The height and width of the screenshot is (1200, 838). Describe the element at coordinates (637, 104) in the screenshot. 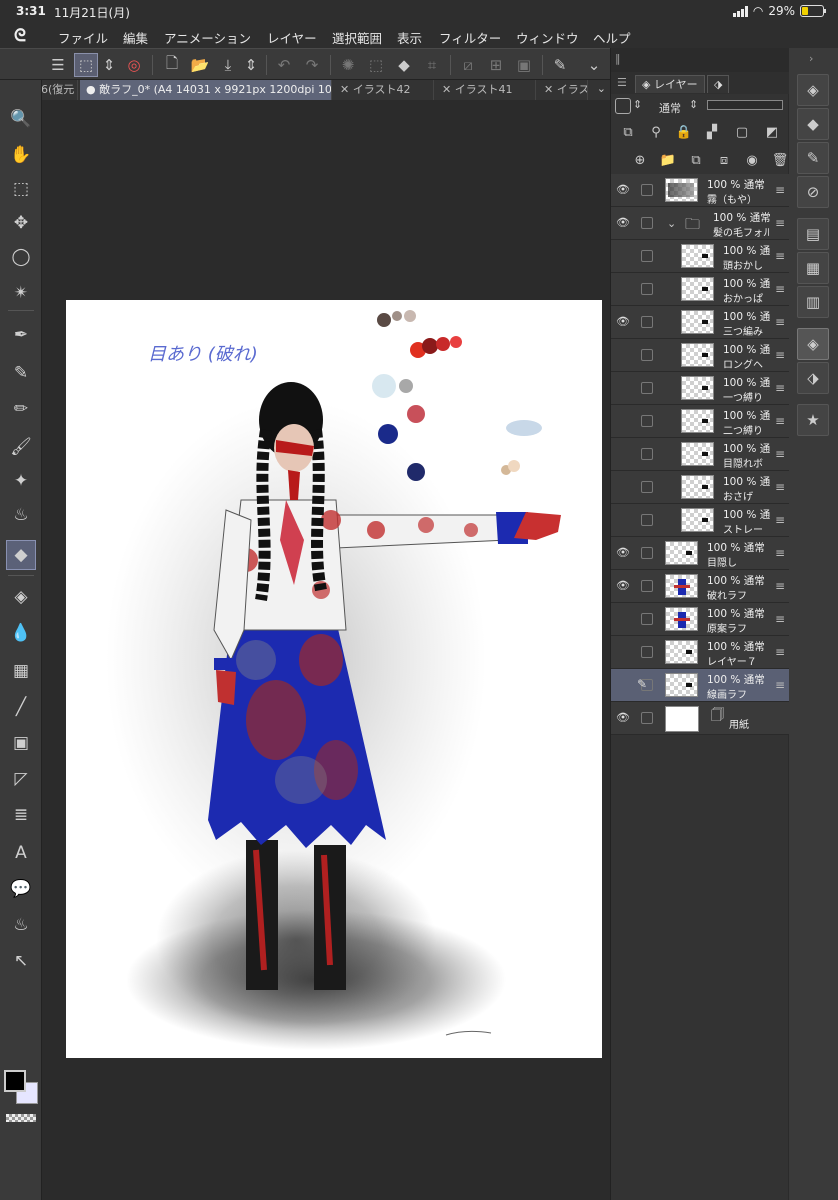

I see `chevron-updown-icon: ⇕` at that location.